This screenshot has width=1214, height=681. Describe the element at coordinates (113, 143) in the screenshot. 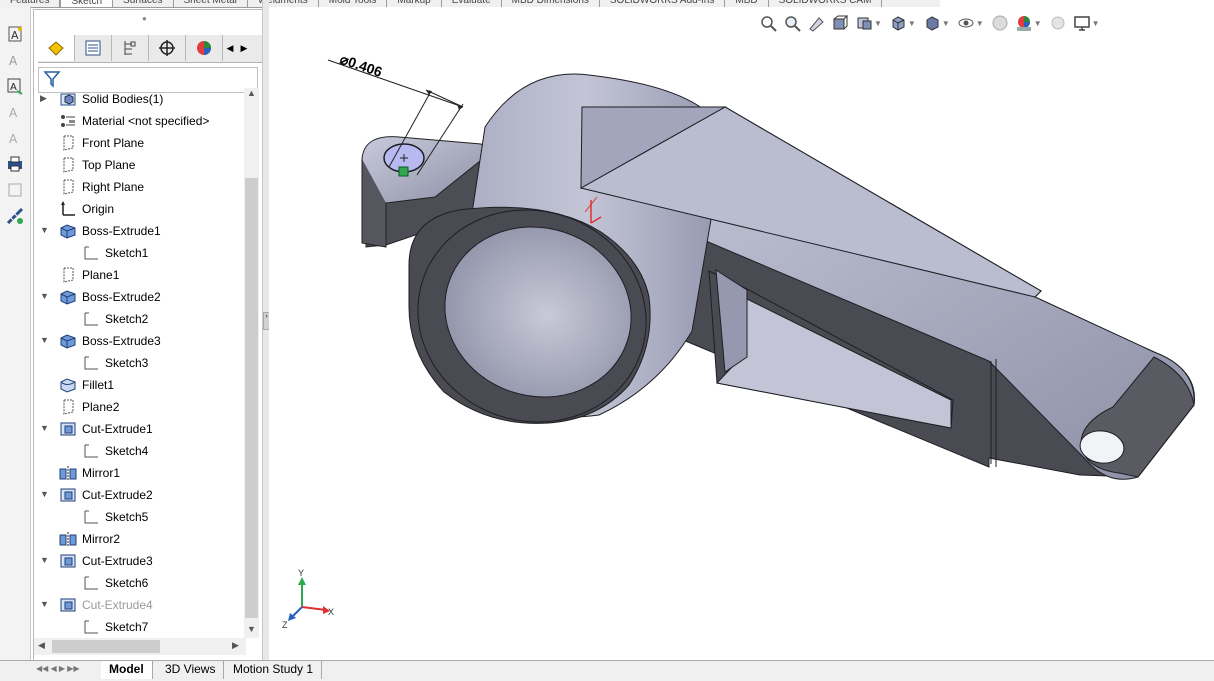

I see `tree-item-label: Front Plane` at that location.